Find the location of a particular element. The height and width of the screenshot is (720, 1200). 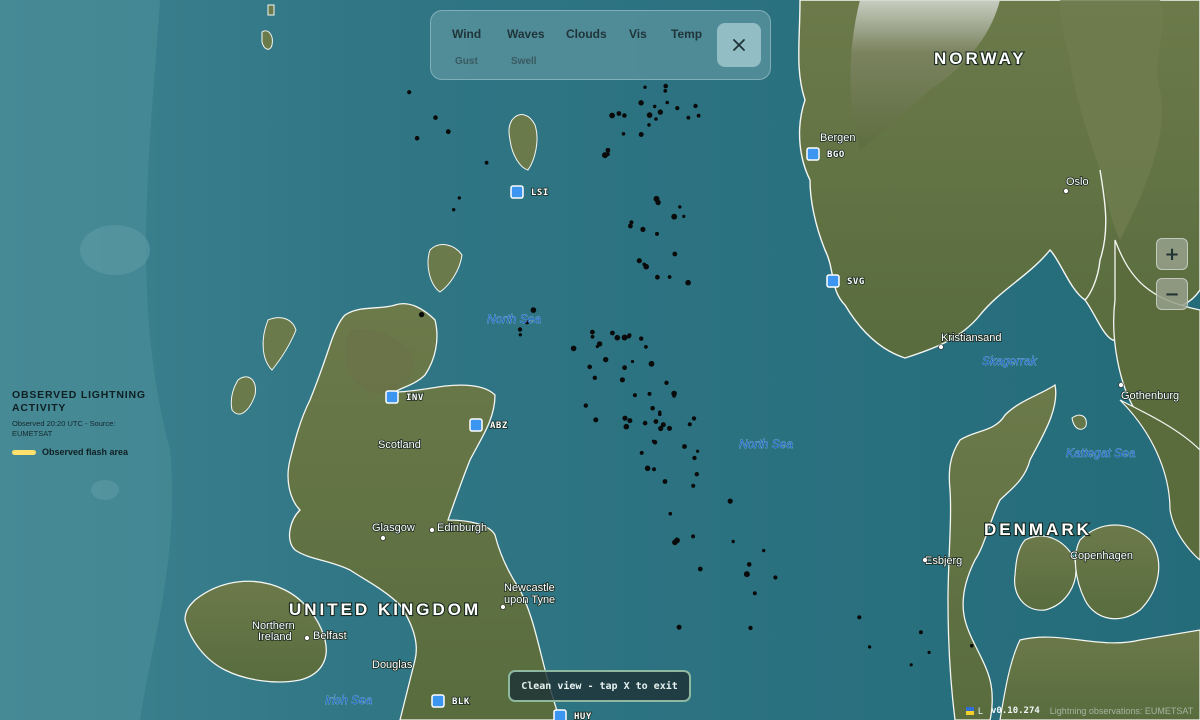

city-label: Ireland is located at coordinates (275, 637).